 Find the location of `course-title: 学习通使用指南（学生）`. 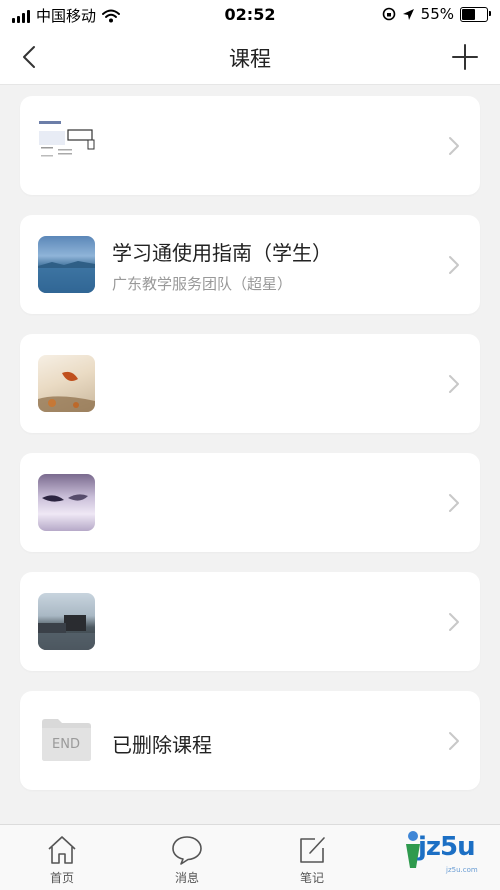

course-title: 学习通使用指南（学生） is located at coordinates (222, 253).